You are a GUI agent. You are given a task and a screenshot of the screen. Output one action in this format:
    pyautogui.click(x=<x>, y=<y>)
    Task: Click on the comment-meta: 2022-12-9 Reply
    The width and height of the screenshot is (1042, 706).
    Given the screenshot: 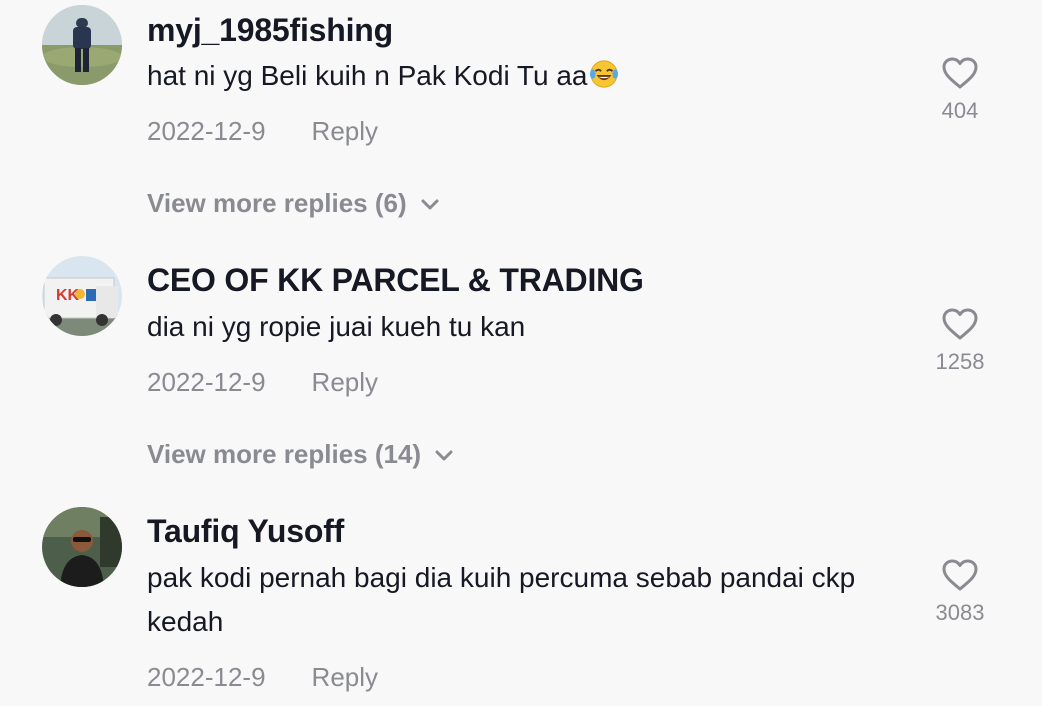 What is the action you would take?
    pyautogui.click(x=262, y=677)
    